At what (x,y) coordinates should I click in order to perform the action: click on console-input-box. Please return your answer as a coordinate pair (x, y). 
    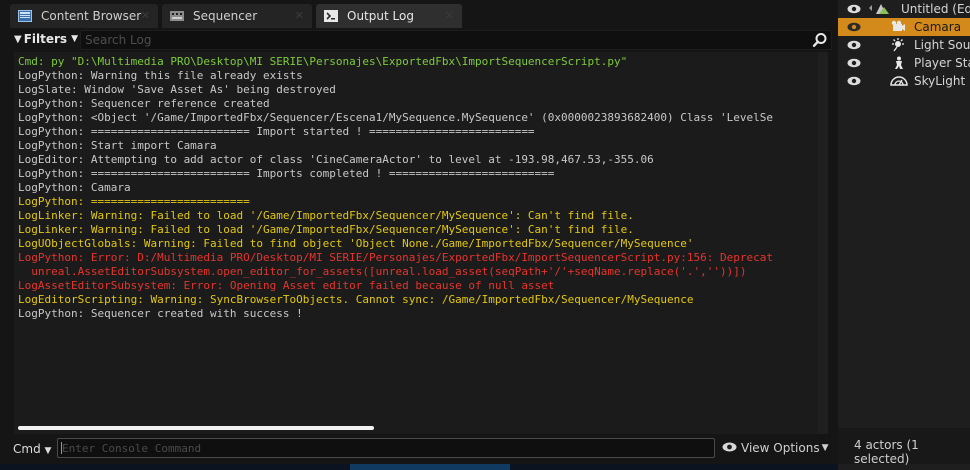
    Looking at the image, I should click on (386, 448).